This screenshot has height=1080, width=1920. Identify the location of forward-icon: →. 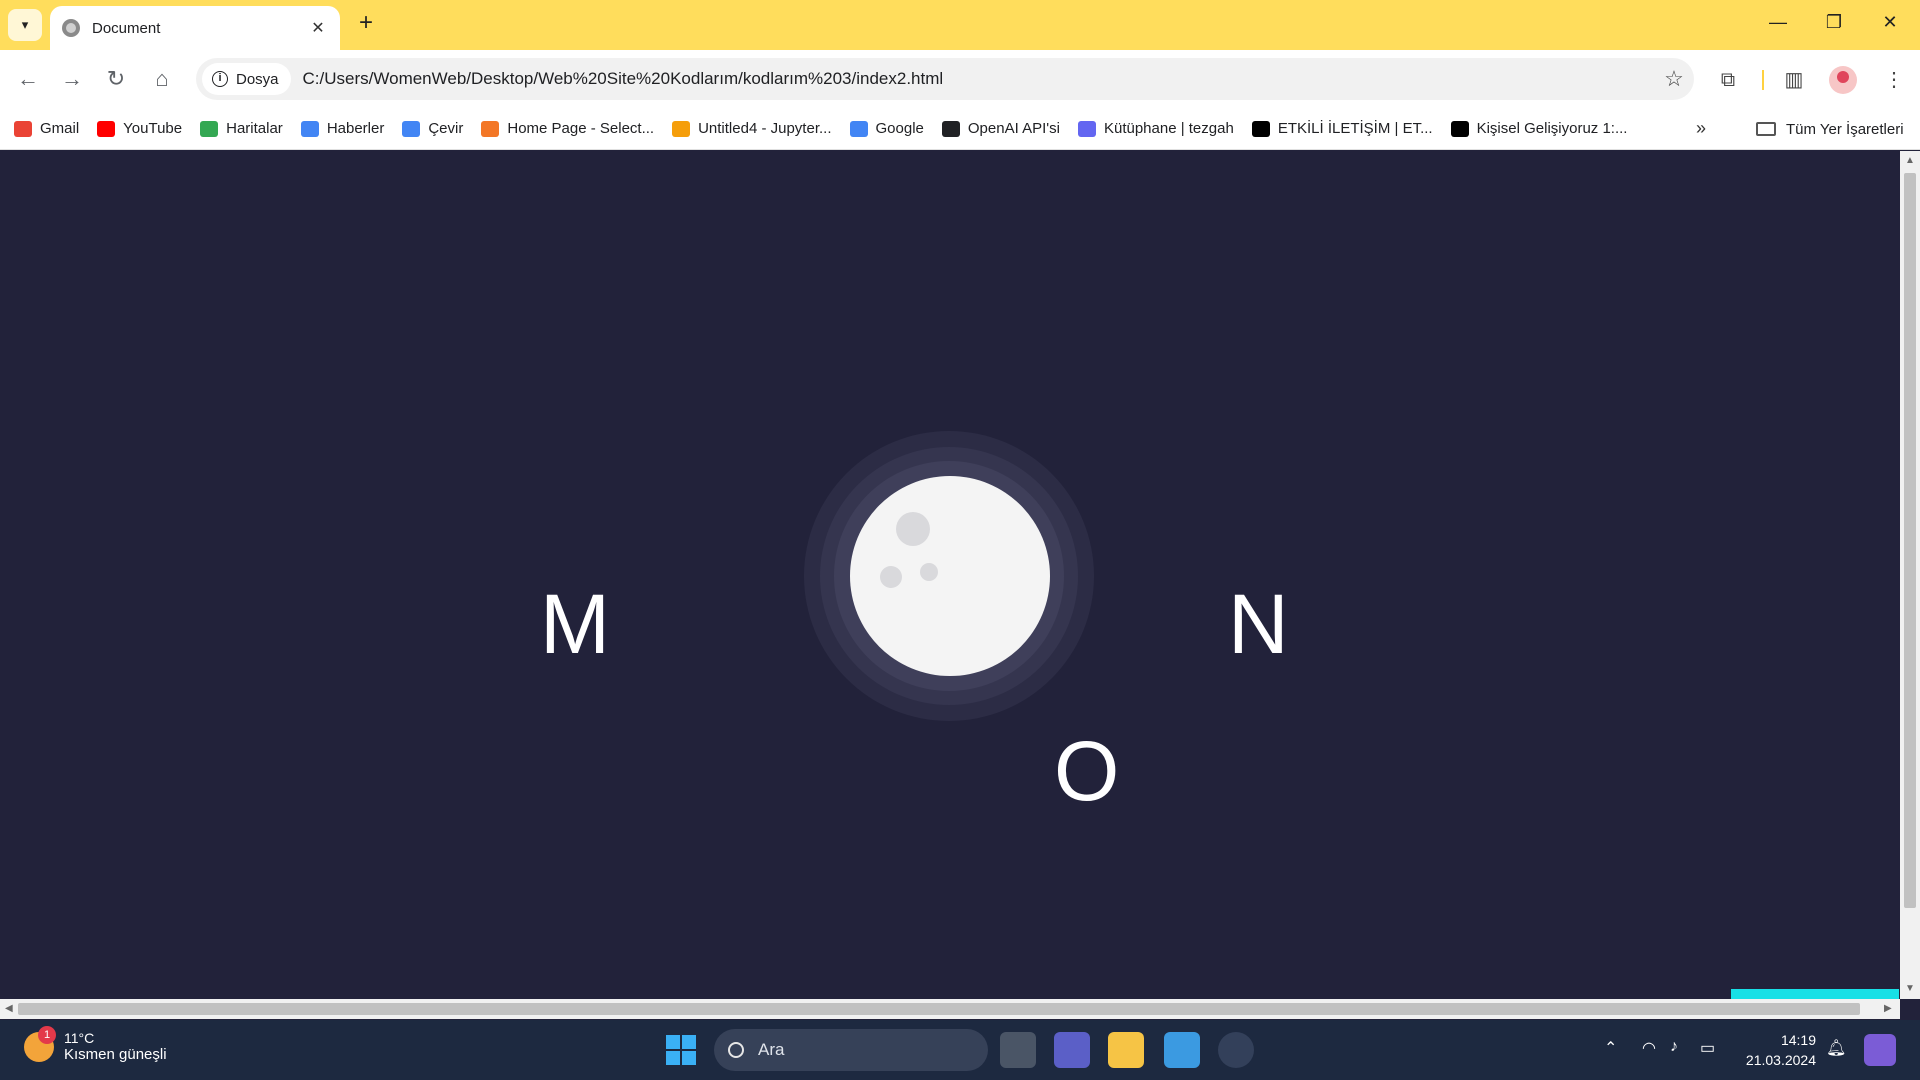
(72, 80).